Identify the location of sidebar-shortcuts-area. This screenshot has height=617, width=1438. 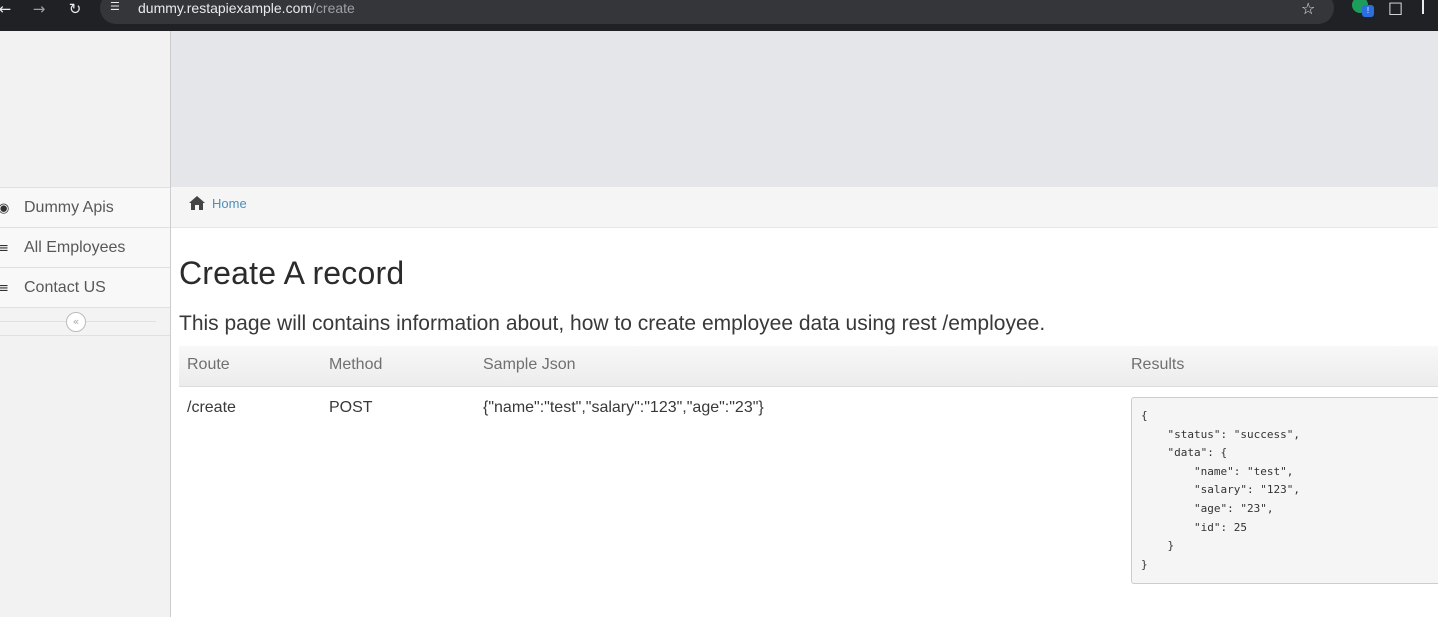
(85, 109).